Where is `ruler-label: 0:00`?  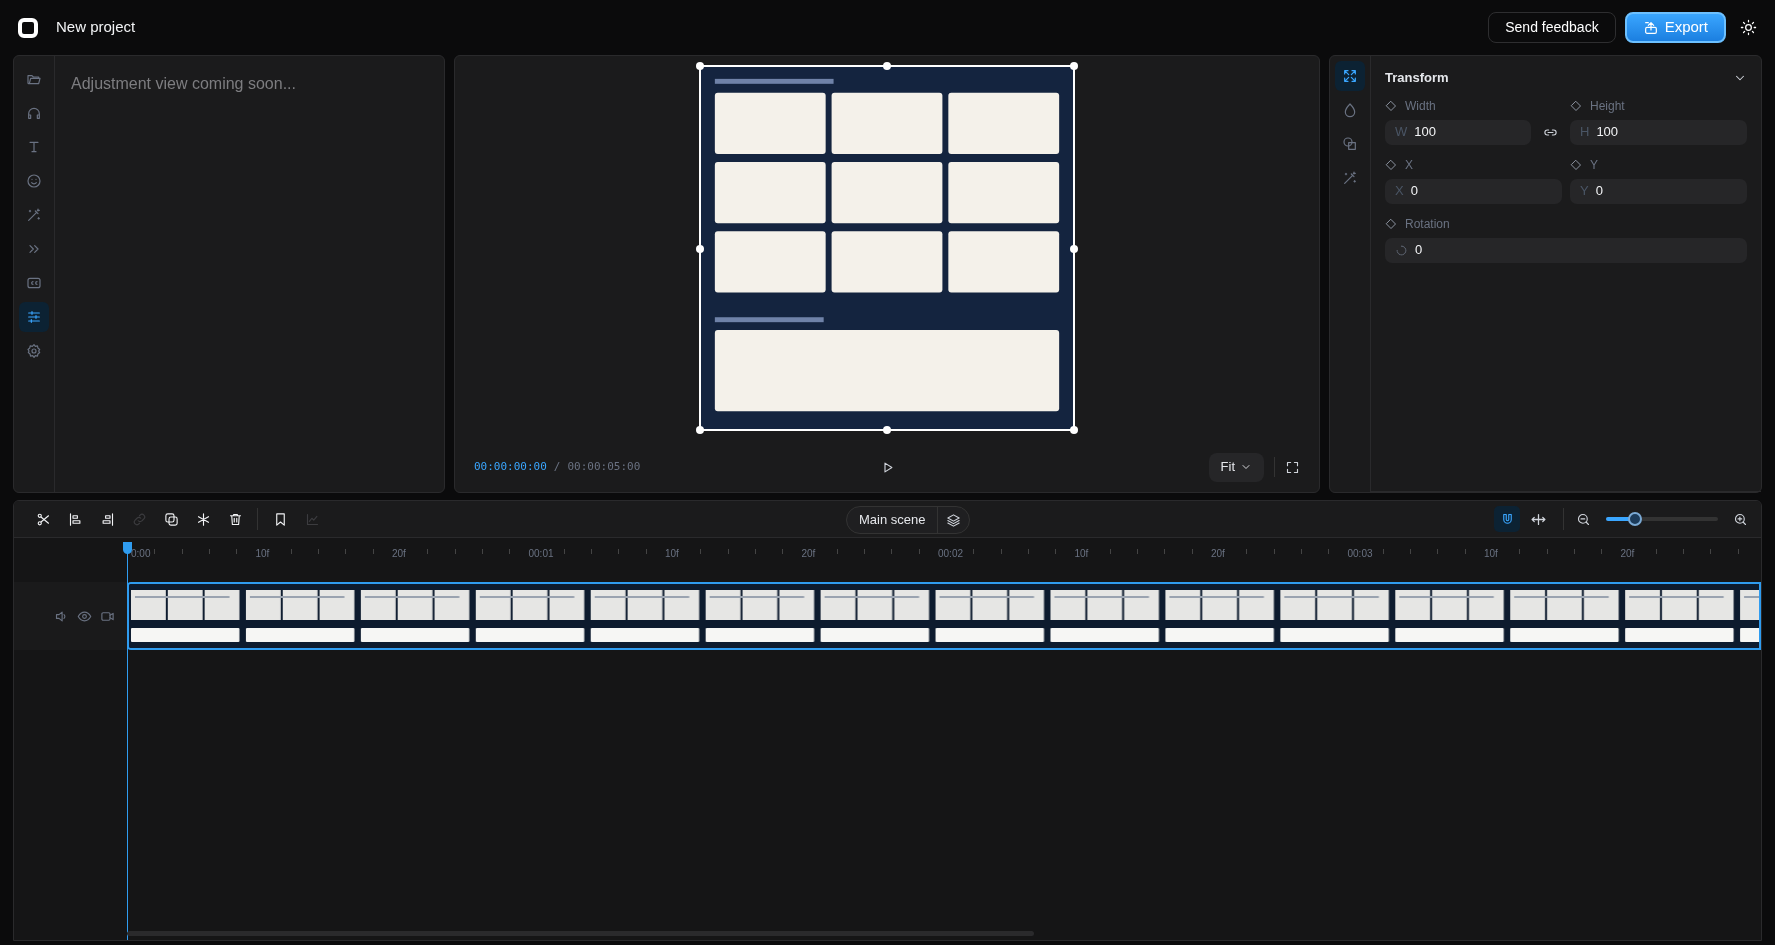 ruler-label: 0:00 is located at coordinates (141, 554).